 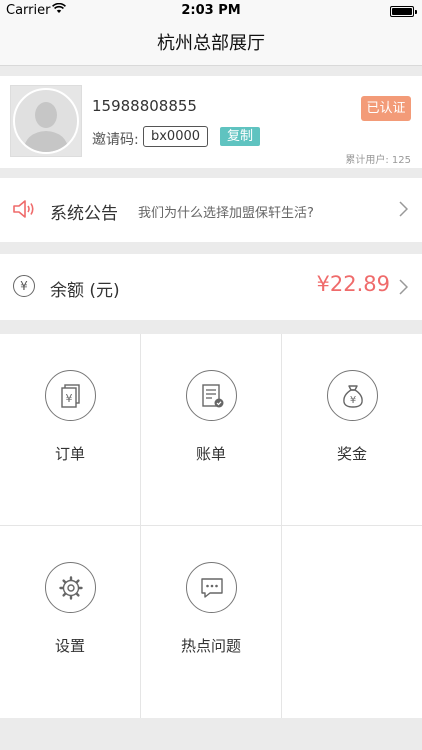 I want to click on menu-item-settings: 设置, so click(x=70, y=622).